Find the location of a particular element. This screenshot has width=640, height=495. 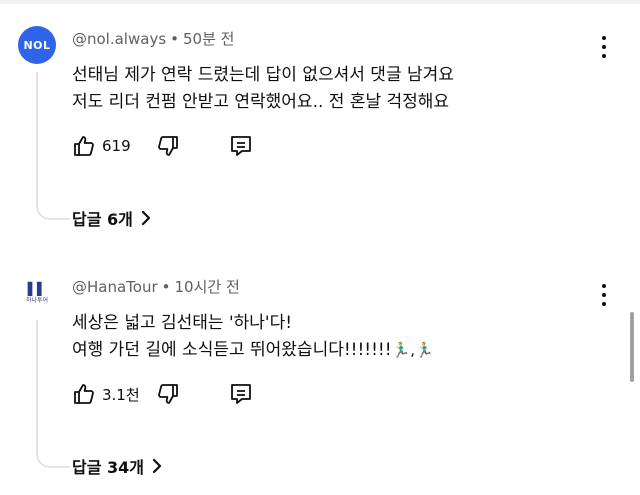

avatar: ▌▌ 하나투어 is located at coordinates (37, 293).